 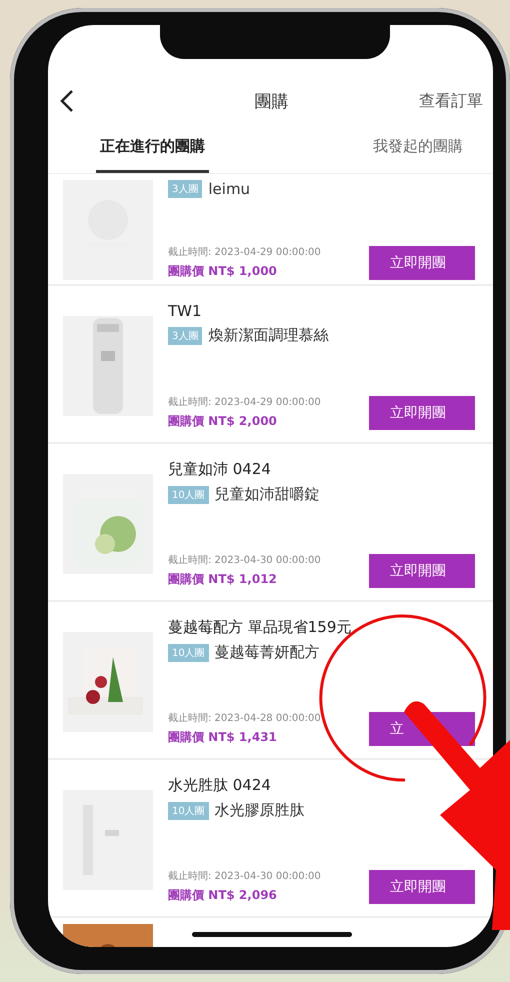 What do you see at coordinates (260, 627) in the screenshot?
I see `product-title: 蔓越莓配方 單品現省159元` at bounding box center [260, 627].